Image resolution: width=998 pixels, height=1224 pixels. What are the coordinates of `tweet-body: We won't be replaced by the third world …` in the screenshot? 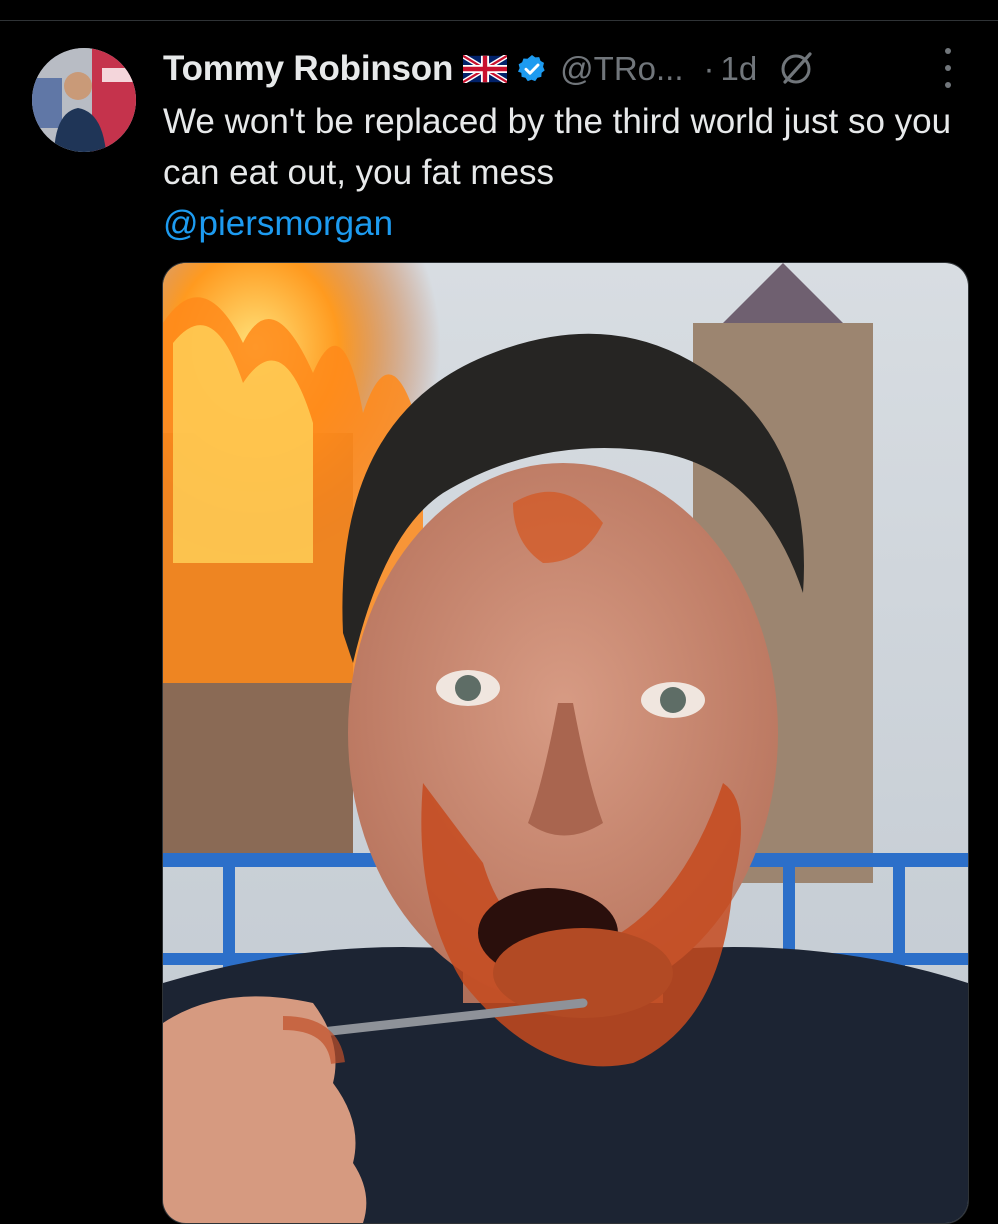 It's located at (557, 147).